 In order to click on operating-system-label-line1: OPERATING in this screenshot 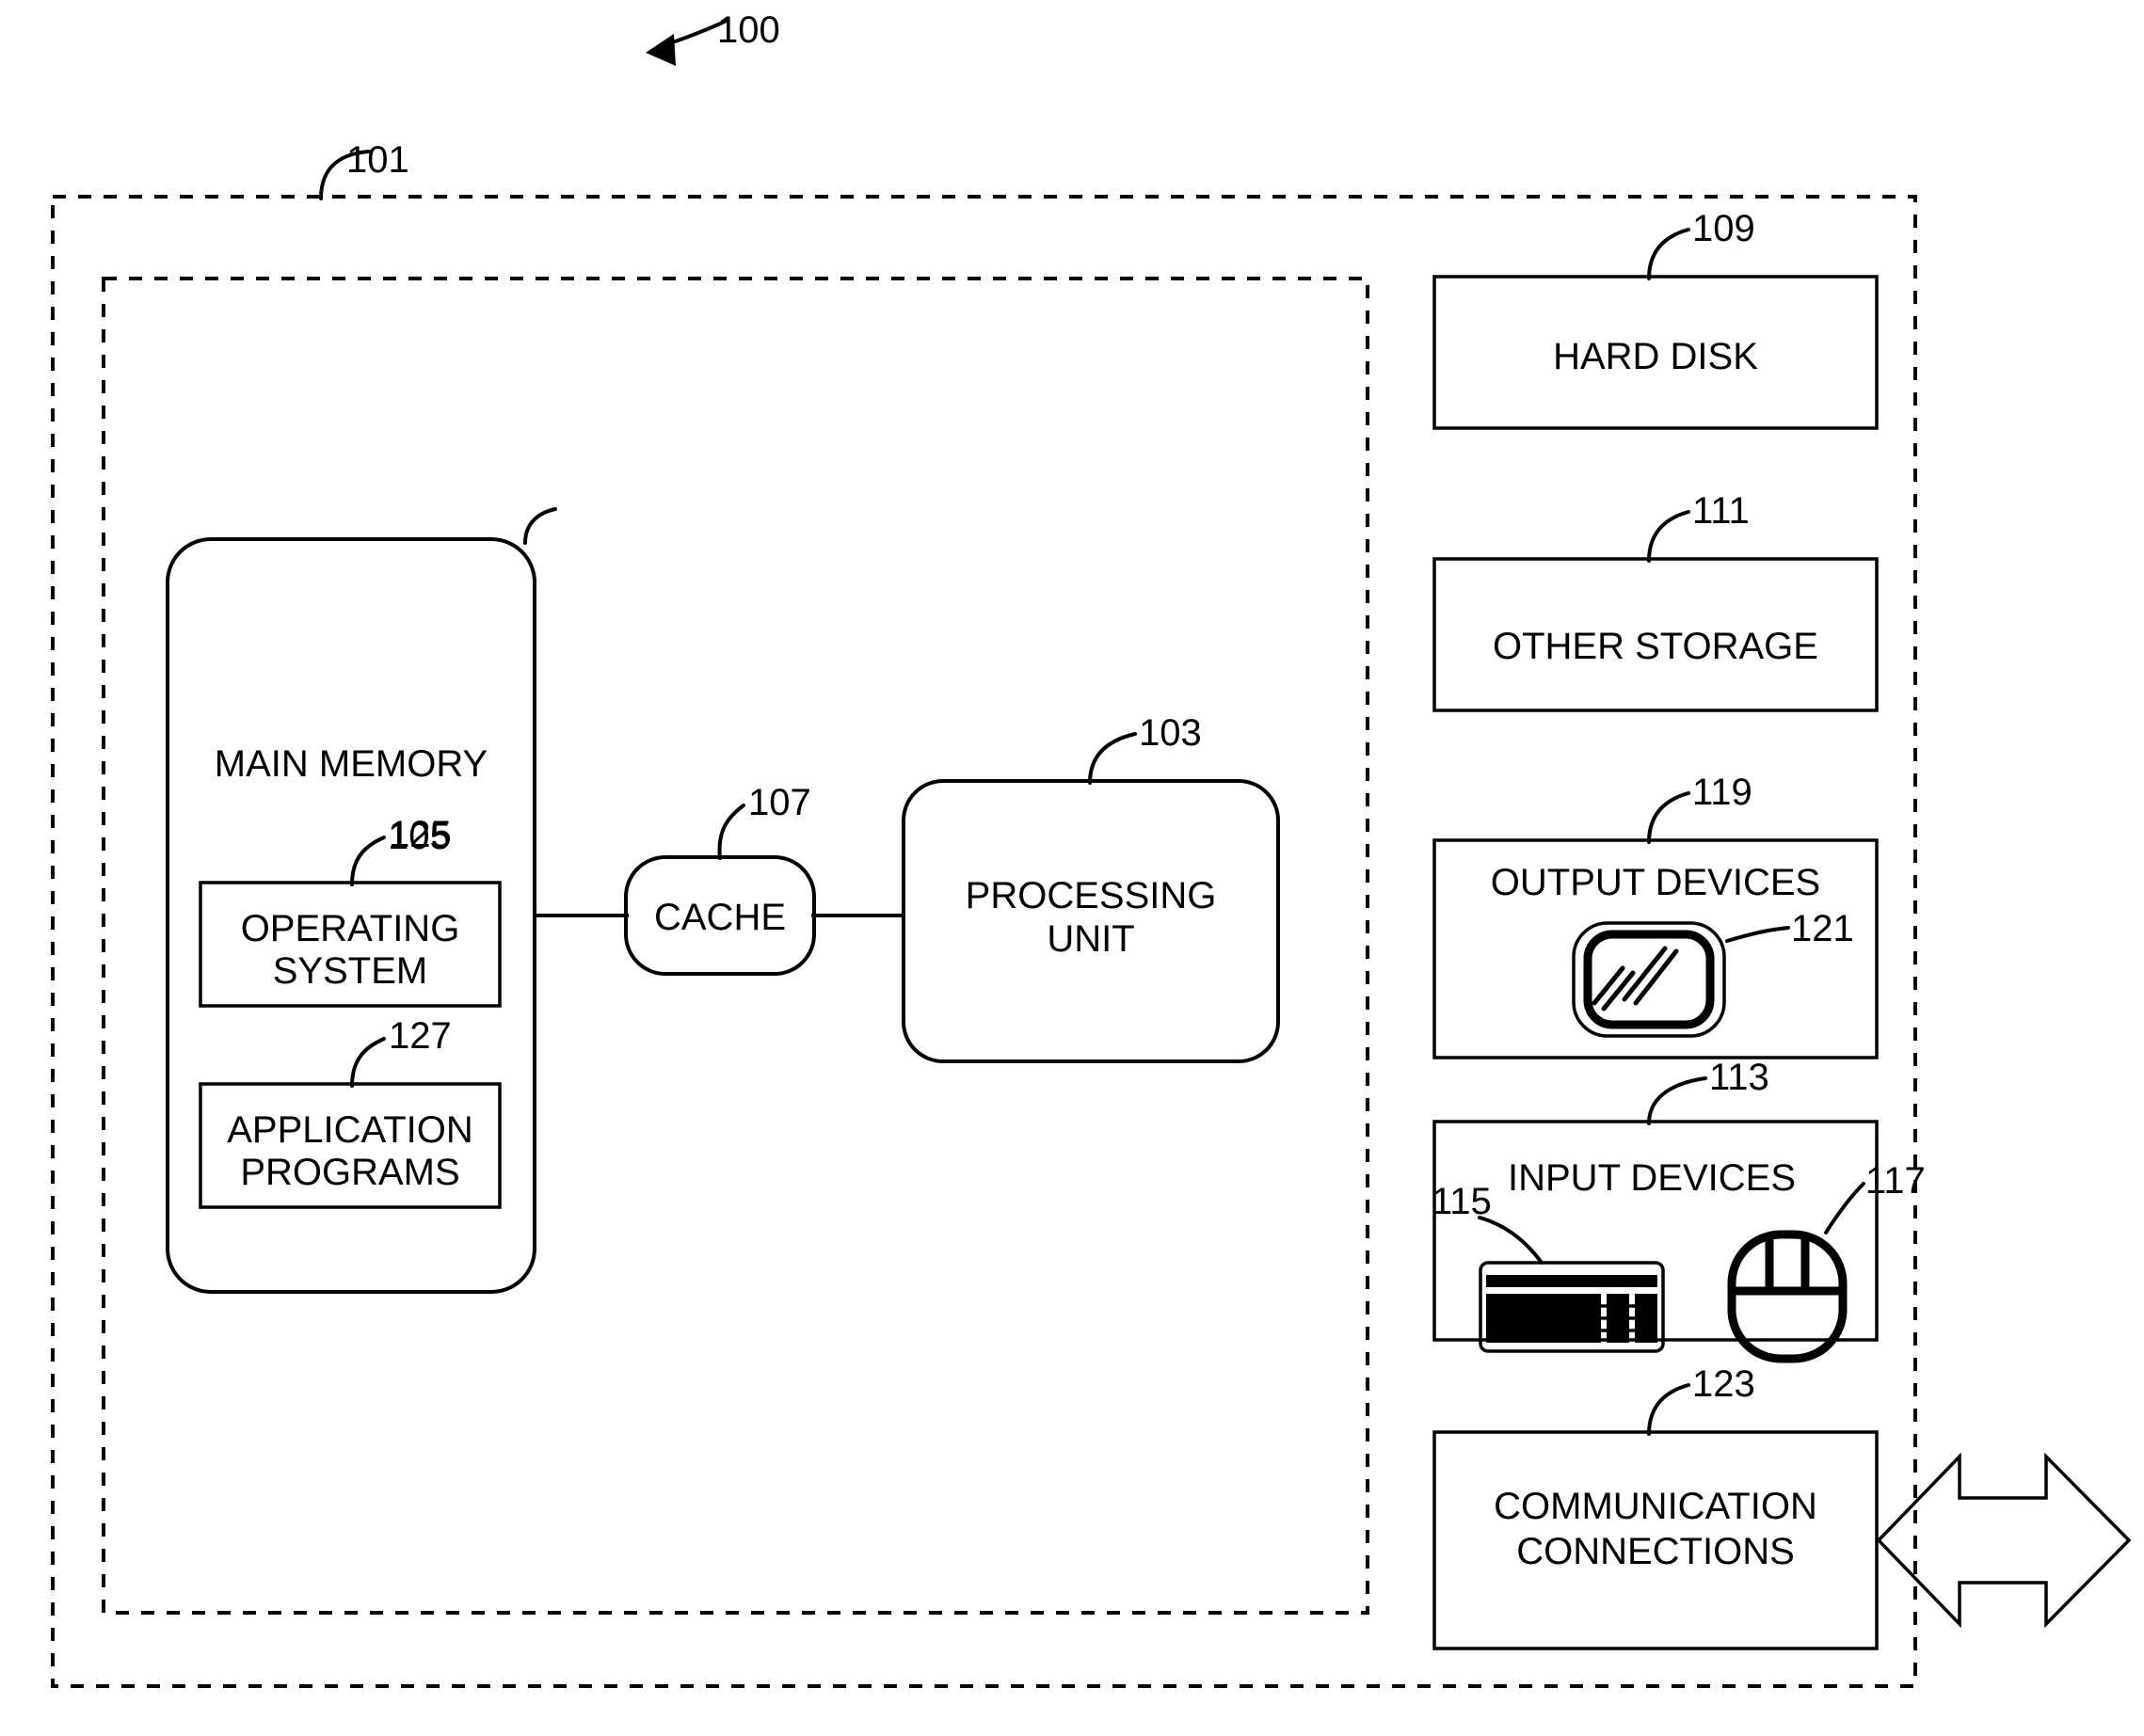, I will do `click(350, 929)`.